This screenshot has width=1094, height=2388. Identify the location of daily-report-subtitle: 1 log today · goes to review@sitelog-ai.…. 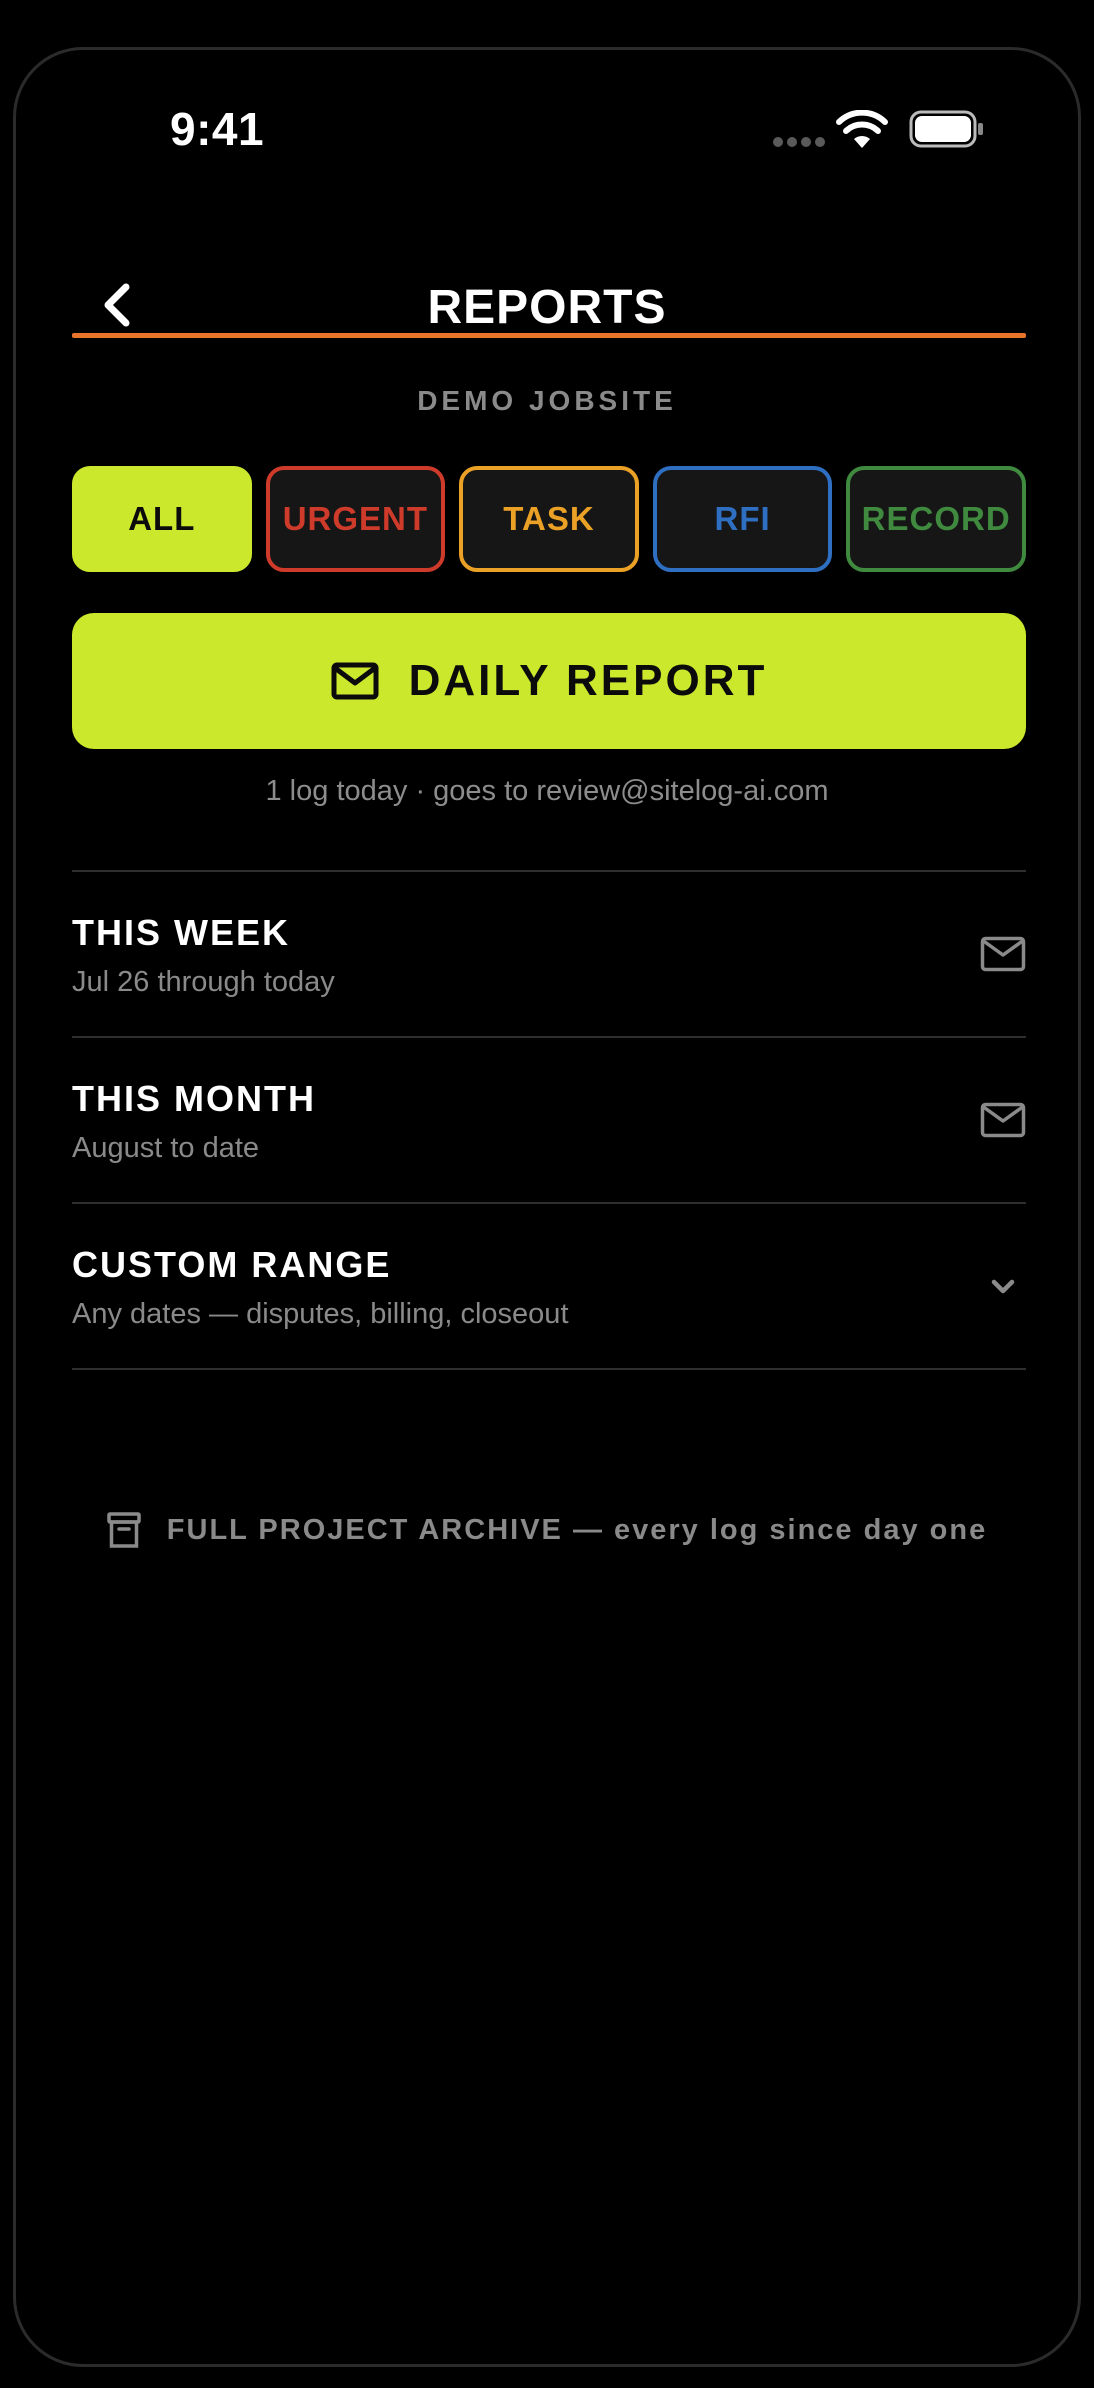
(547, 791).